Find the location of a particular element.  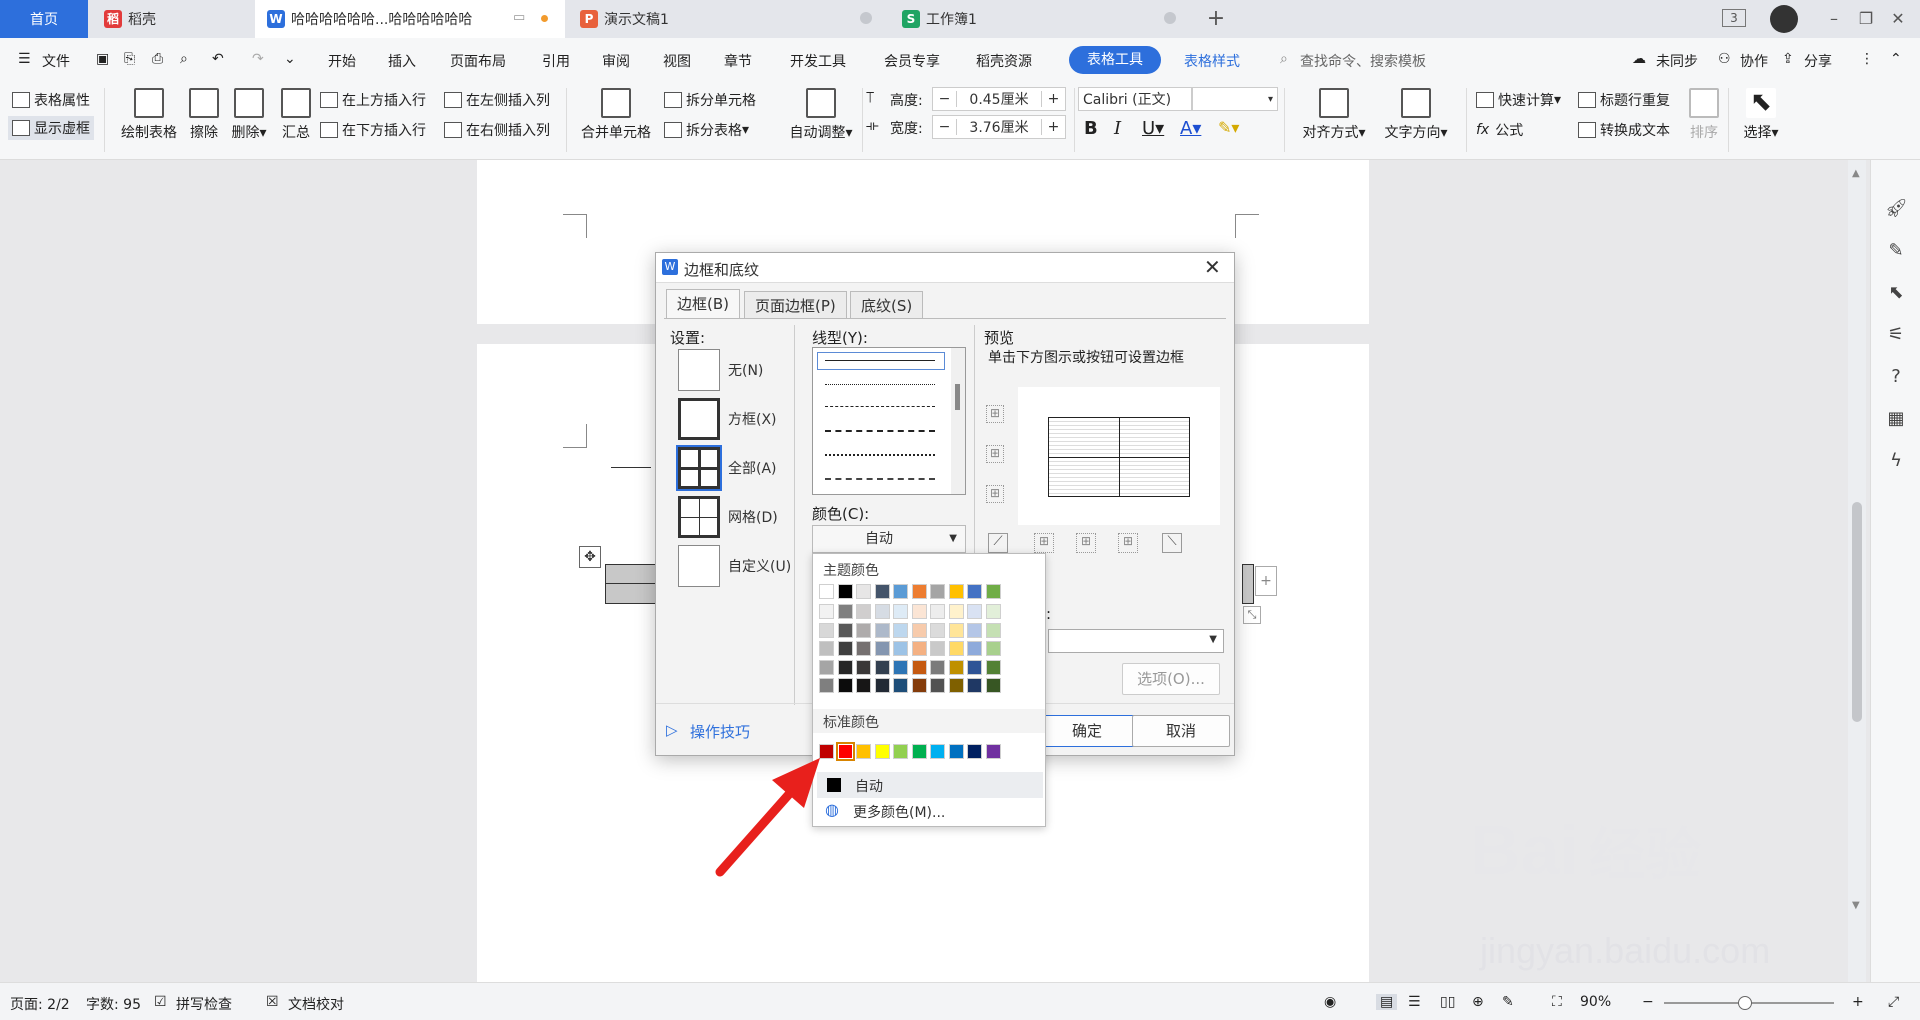

lightning-icon: ϟ is located at coordinates (1896, 461).